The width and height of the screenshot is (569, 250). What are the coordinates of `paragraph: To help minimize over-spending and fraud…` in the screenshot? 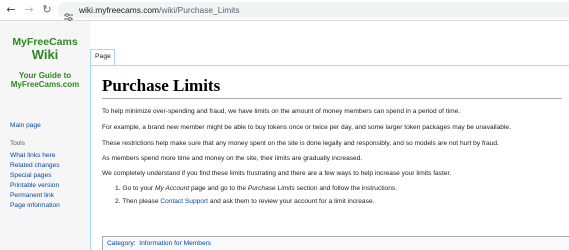 It's located at (281, 111).